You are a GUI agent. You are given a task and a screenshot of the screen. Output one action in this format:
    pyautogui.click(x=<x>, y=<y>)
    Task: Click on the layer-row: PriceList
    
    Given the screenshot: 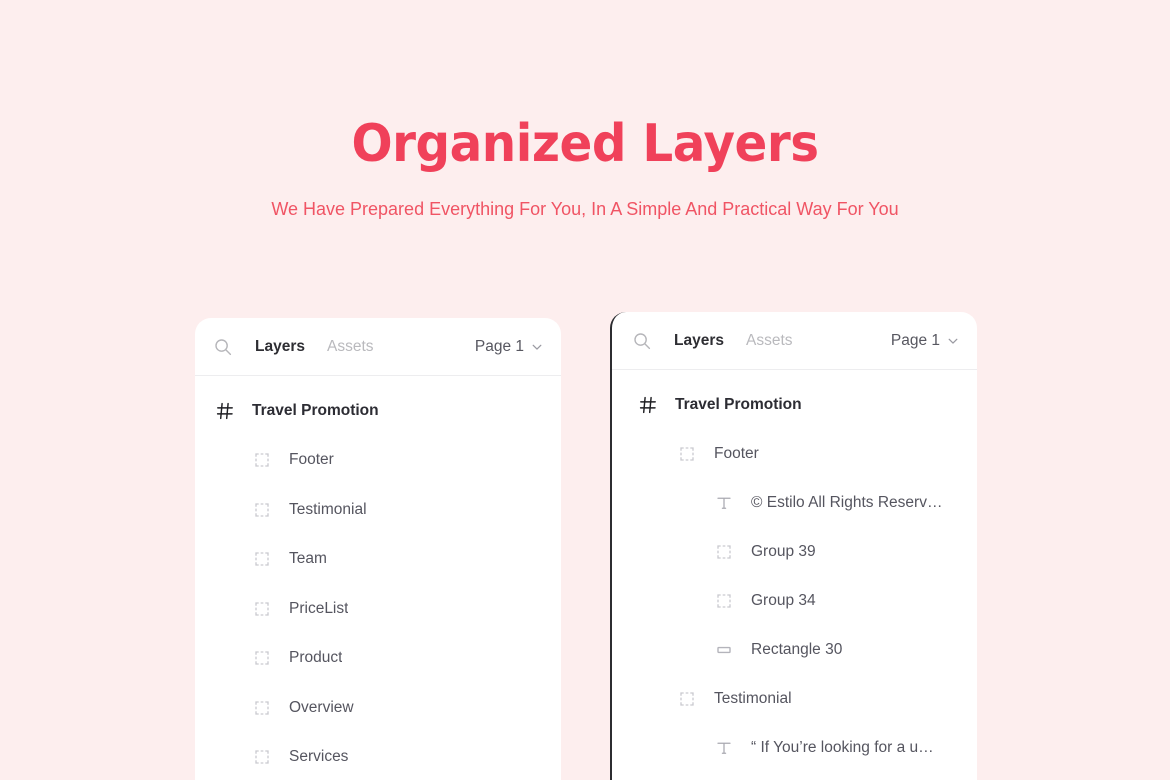 What is the action you would take?
    pyautogui.click(x=378, y=609)
    